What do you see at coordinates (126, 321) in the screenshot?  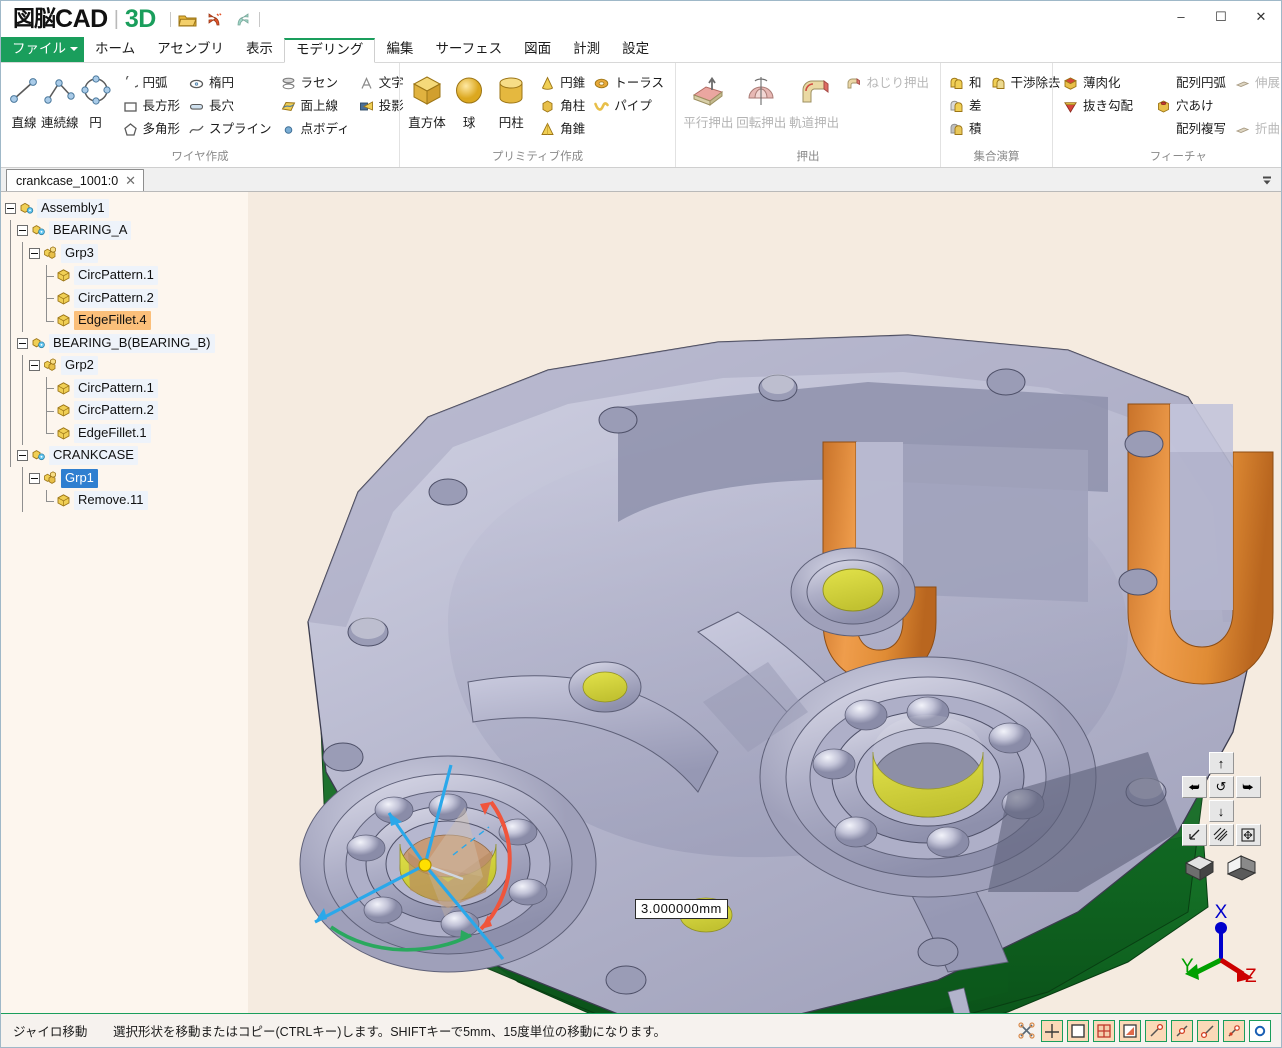 I see `tree-item-edgefillet-4: EdgeFillet.4` at bounding box center [126, 321].